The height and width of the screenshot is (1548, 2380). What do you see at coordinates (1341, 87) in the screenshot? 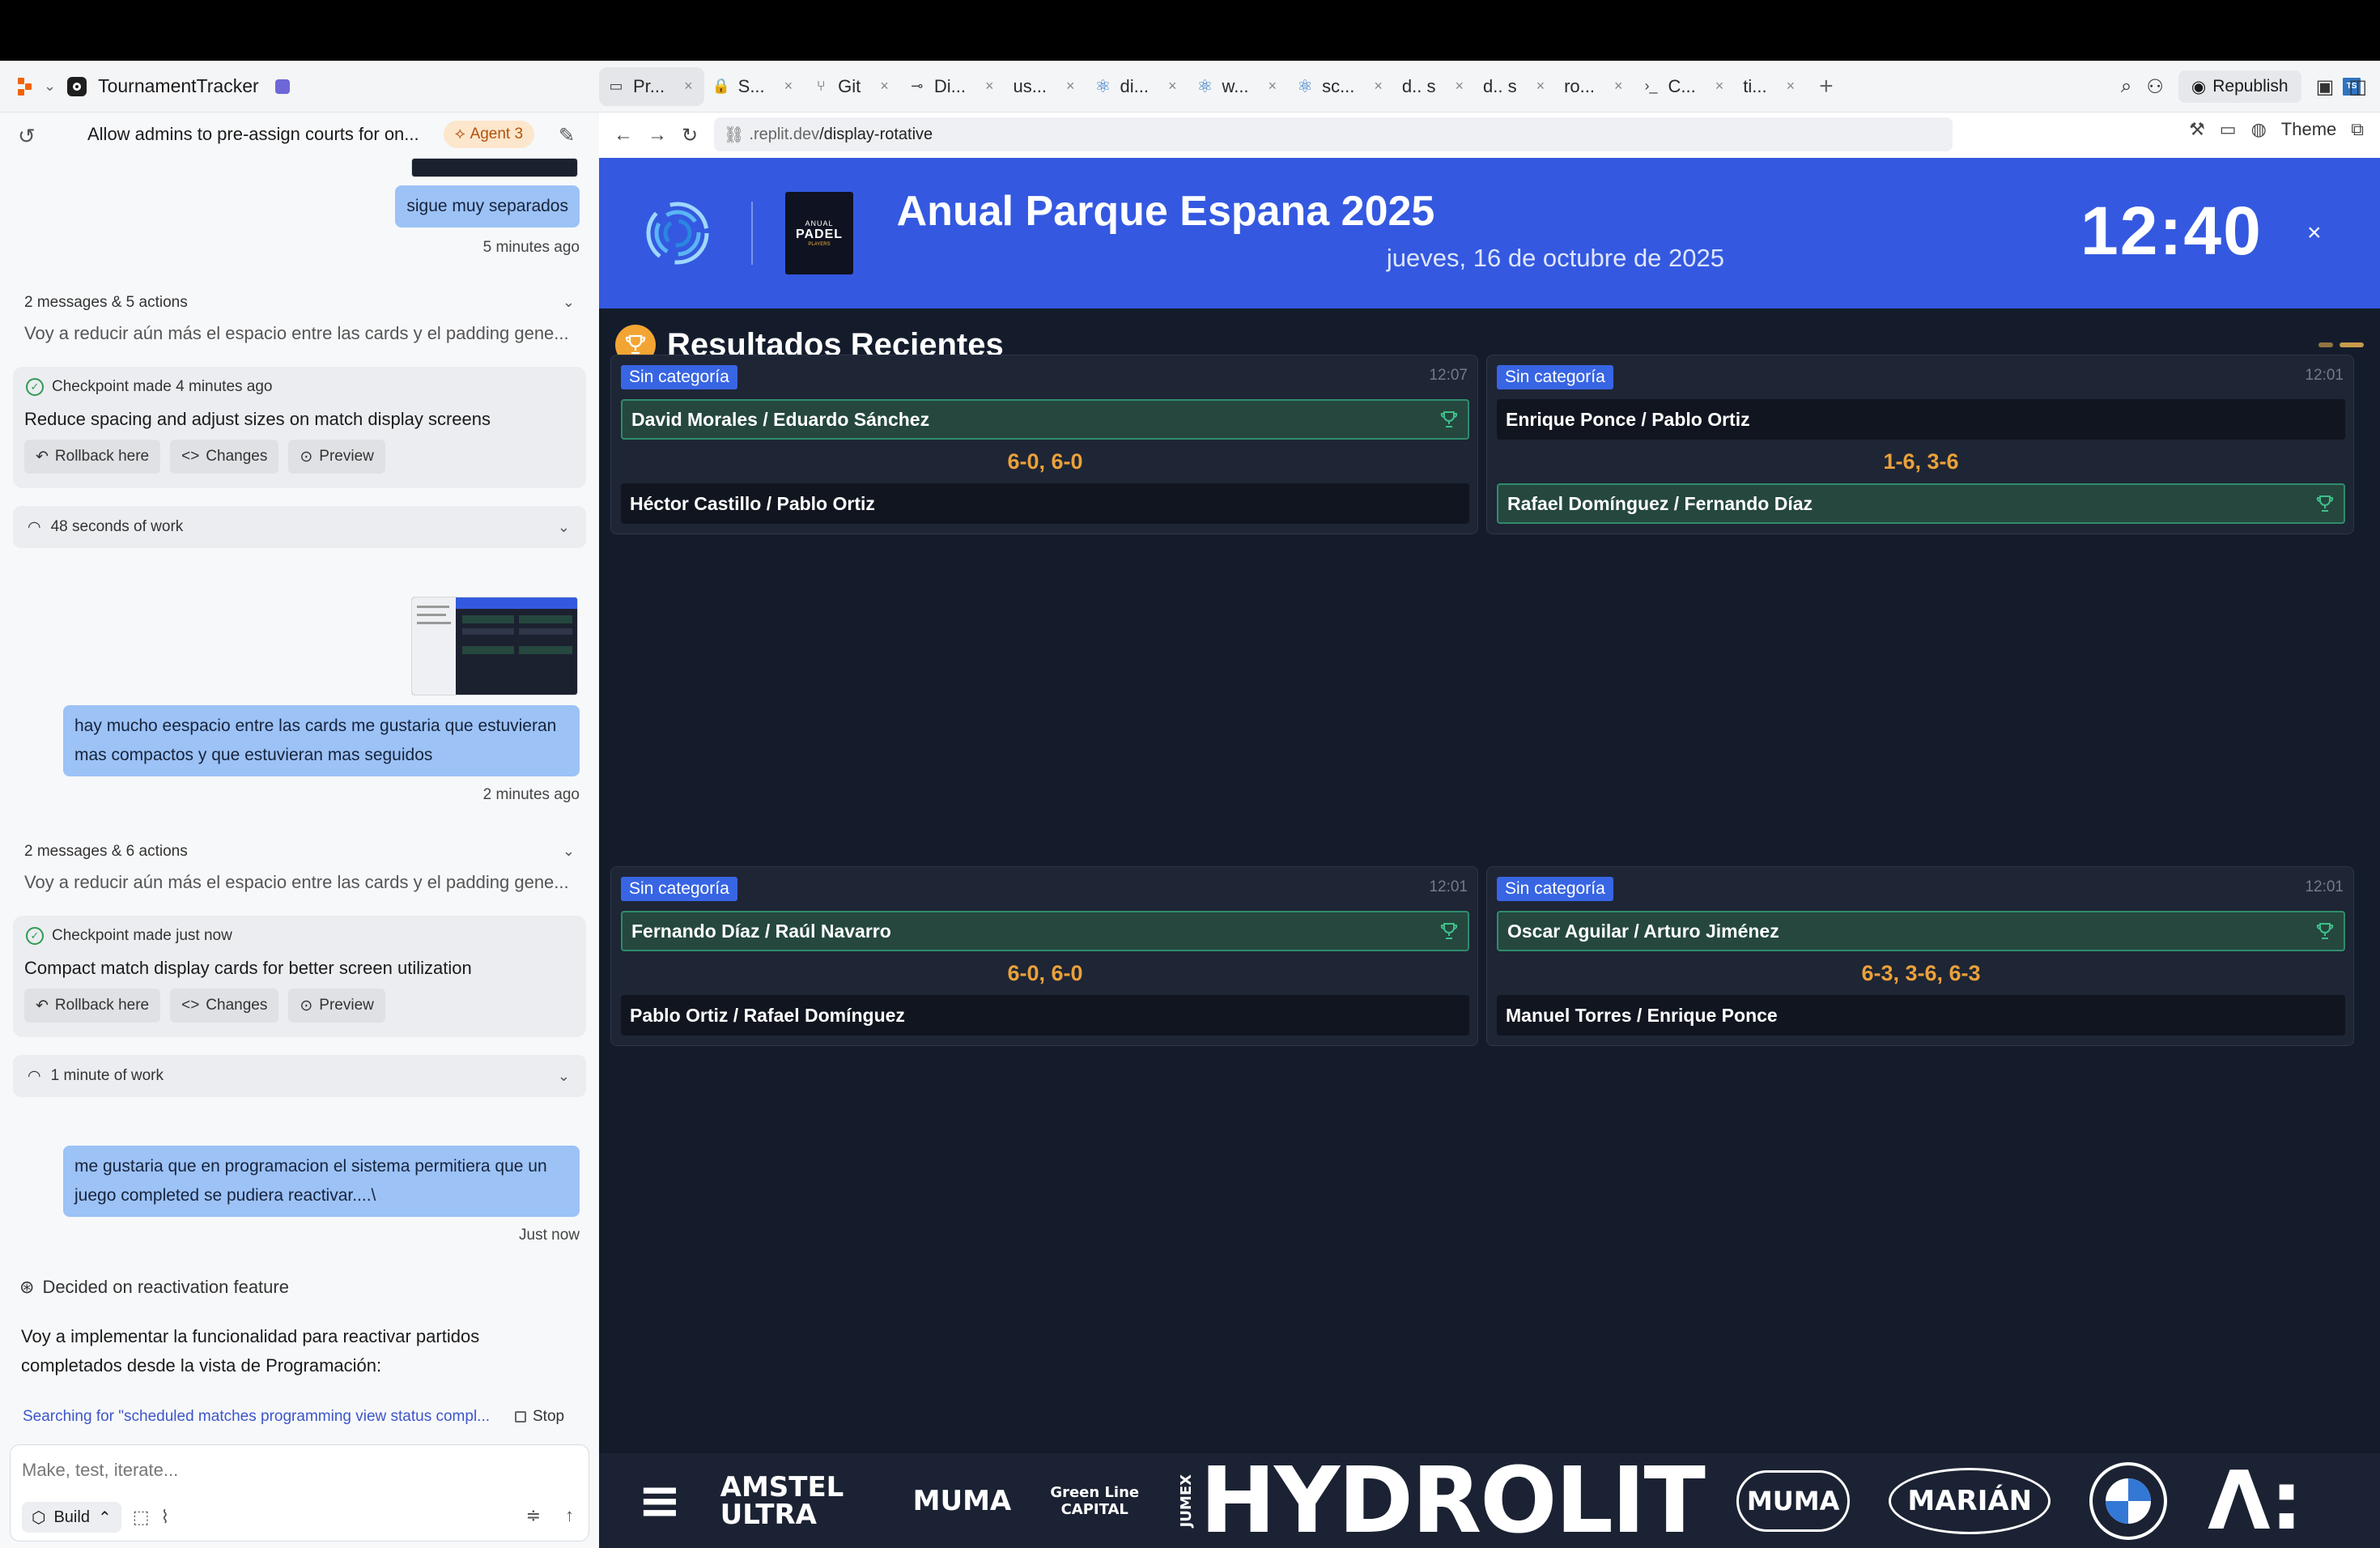
I see `tab-7: ⚛ sc... ×` at bounding box center [1341, 87].